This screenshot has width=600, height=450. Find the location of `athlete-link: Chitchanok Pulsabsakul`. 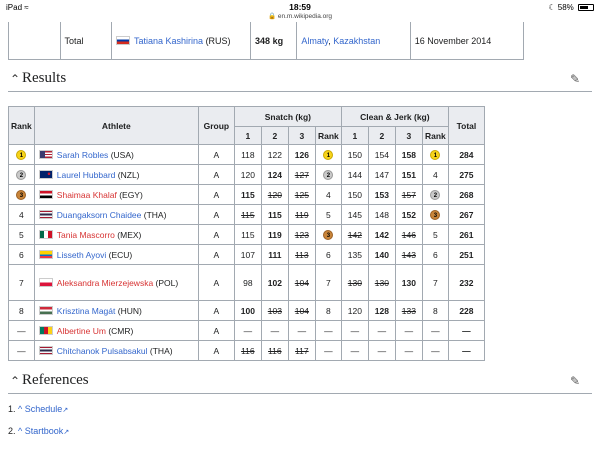

athlete-link: Chitchanok Pulsabsakul is located at coordinates (102, 351).